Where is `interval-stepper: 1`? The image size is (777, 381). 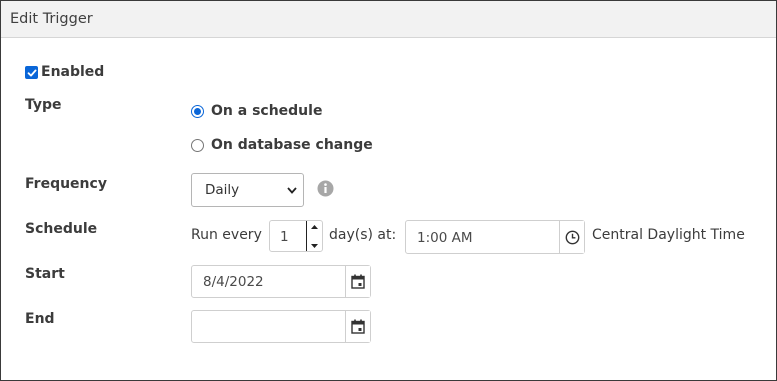
interval-stepper: 1 is located at coordinates (296, 236).